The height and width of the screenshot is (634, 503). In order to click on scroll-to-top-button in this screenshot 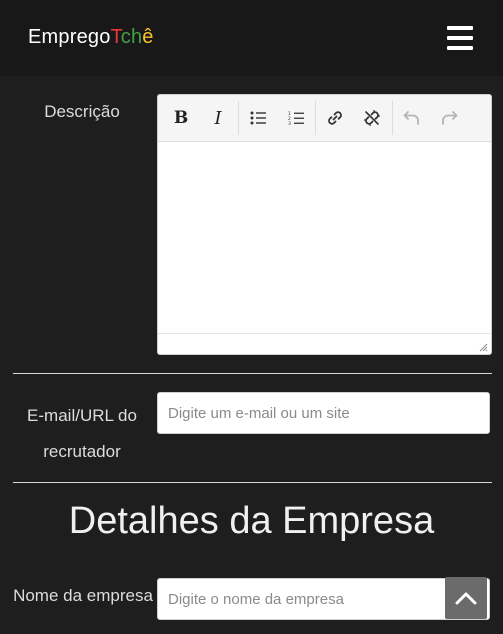, I will do `click(466, 598)`.